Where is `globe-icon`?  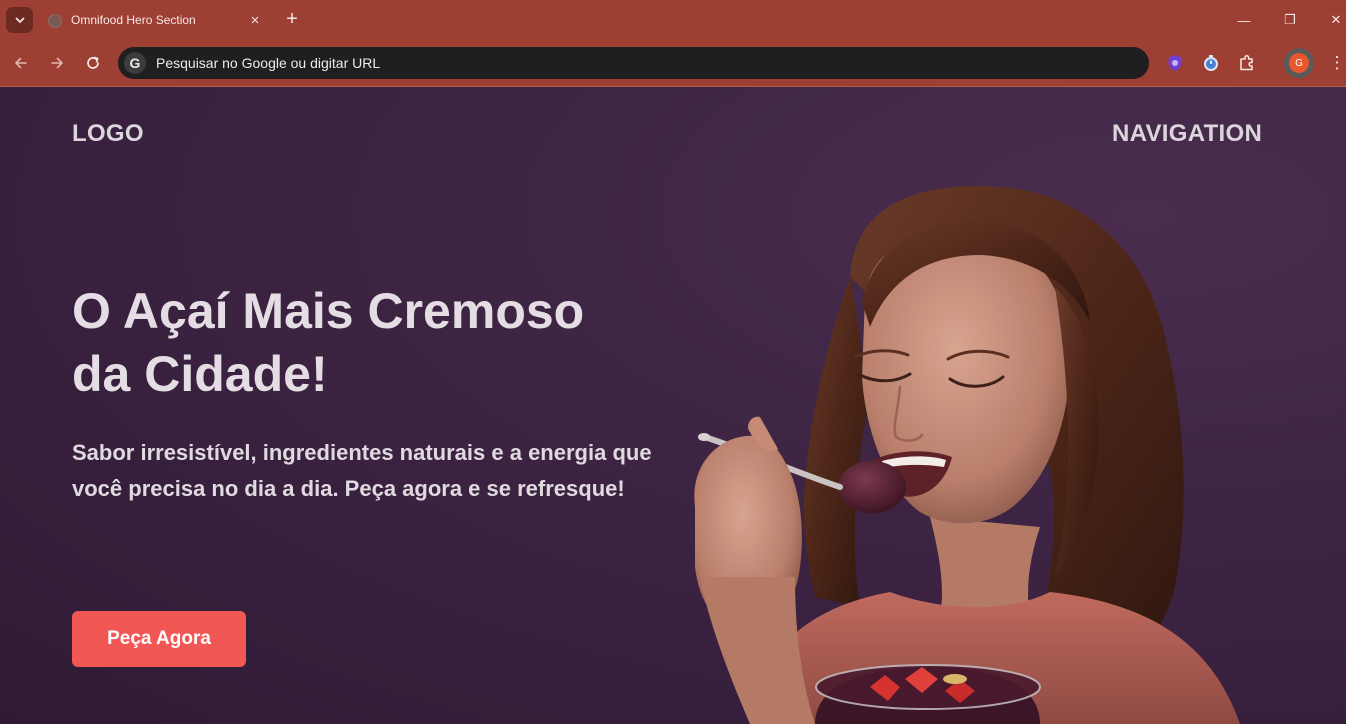
globe-icon is located at coordinates (55, 21).